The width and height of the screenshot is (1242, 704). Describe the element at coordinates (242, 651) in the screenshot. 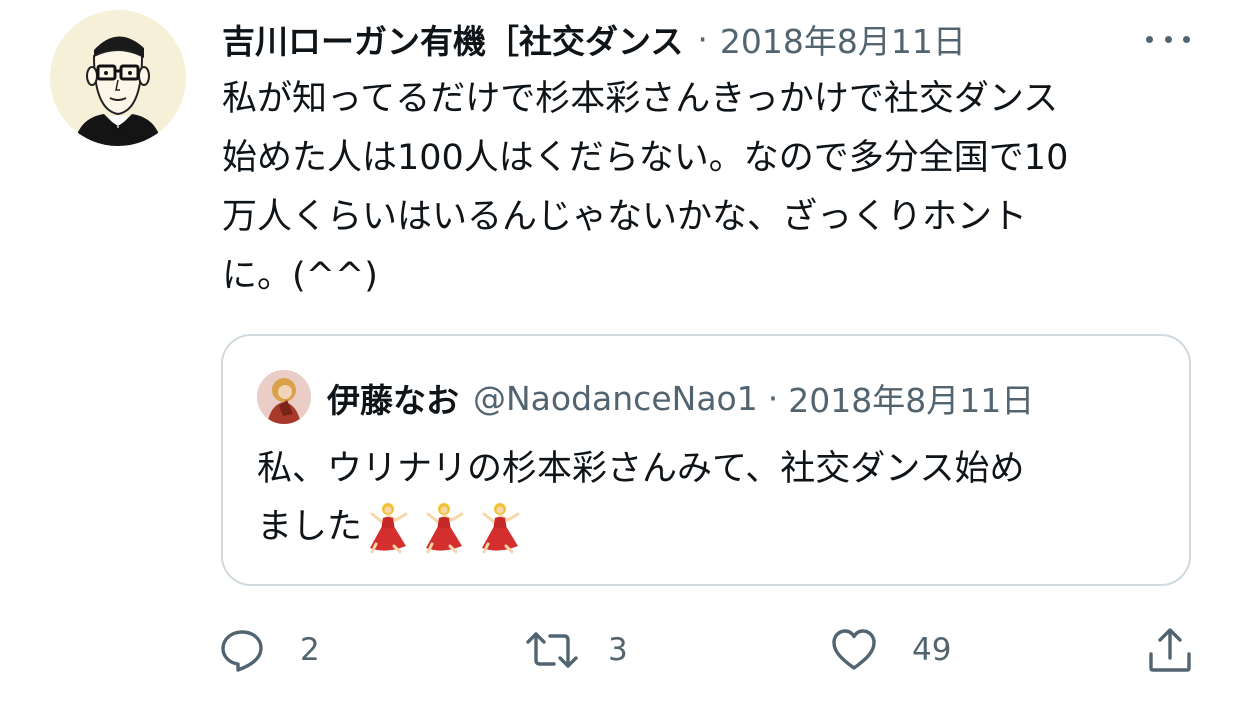

I see `reply-icon` at that location.